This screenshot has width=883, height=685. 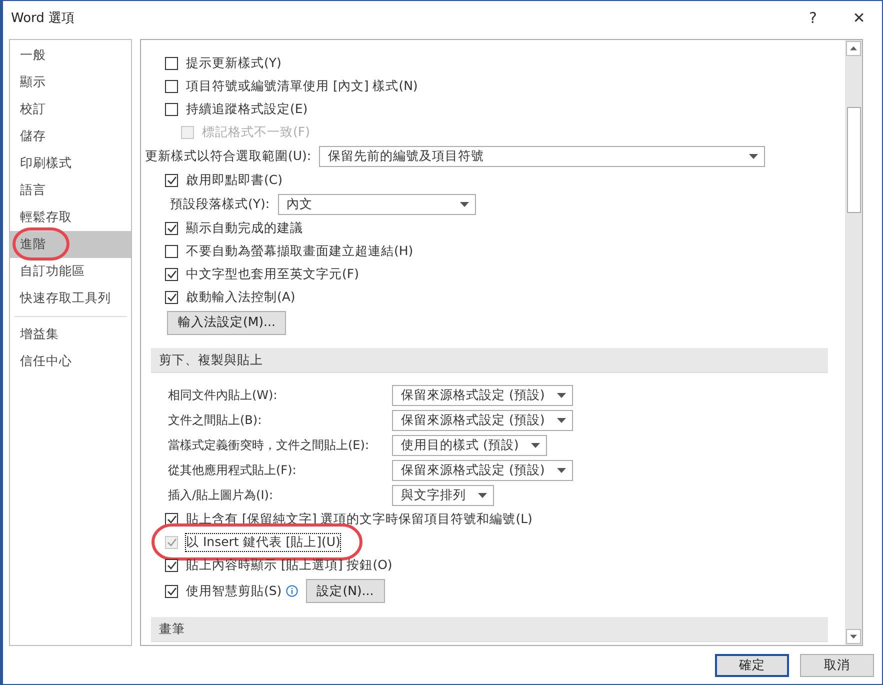 What do you see at coordinates (70, 298) in the screenshot?
I see `sidebar-item: 快速存取工具列` at bounding box center [70, 298].